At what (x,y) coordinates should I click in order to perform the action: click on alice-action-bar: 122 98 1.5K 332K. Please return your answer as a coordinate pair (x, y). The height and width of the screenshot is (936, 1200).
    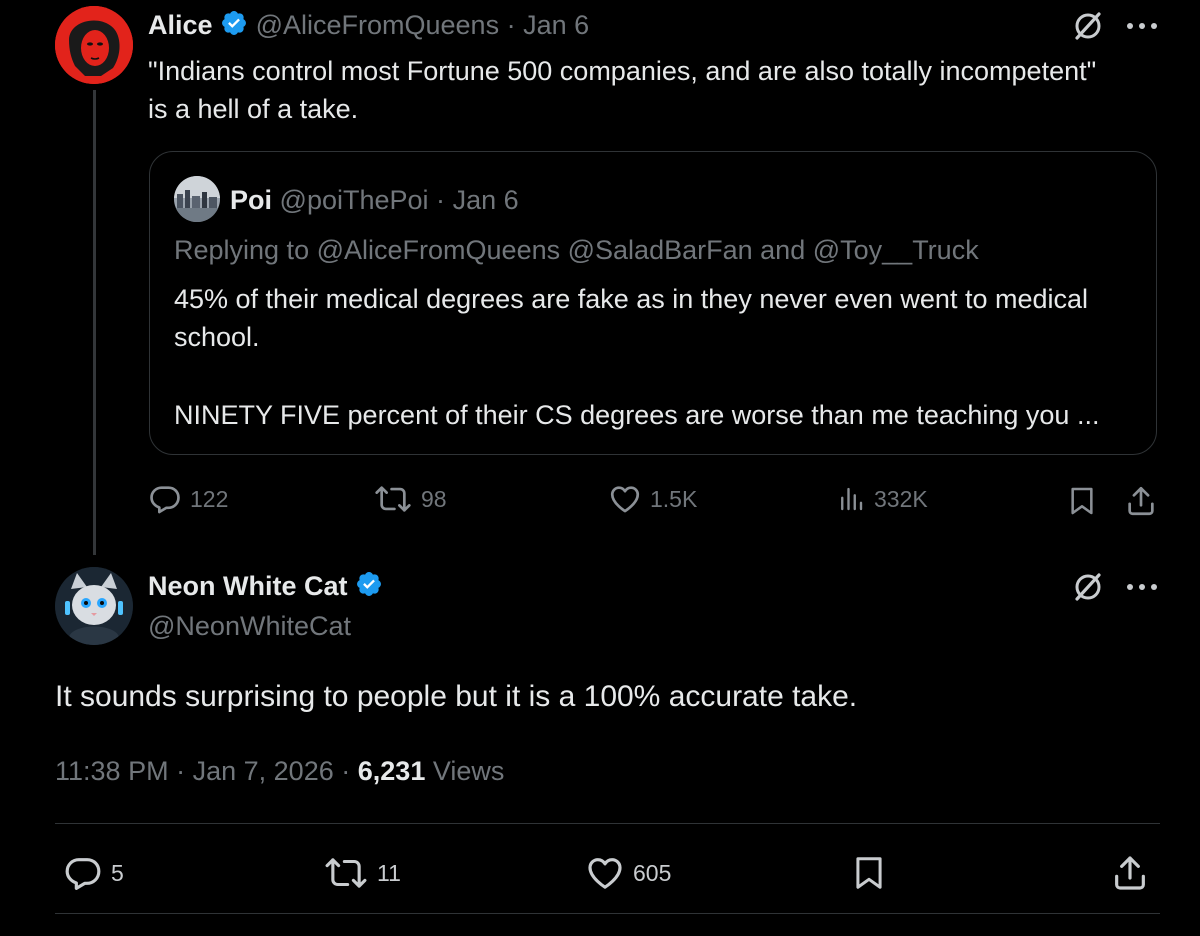
    Looking at the image, I should click on (654, 502).